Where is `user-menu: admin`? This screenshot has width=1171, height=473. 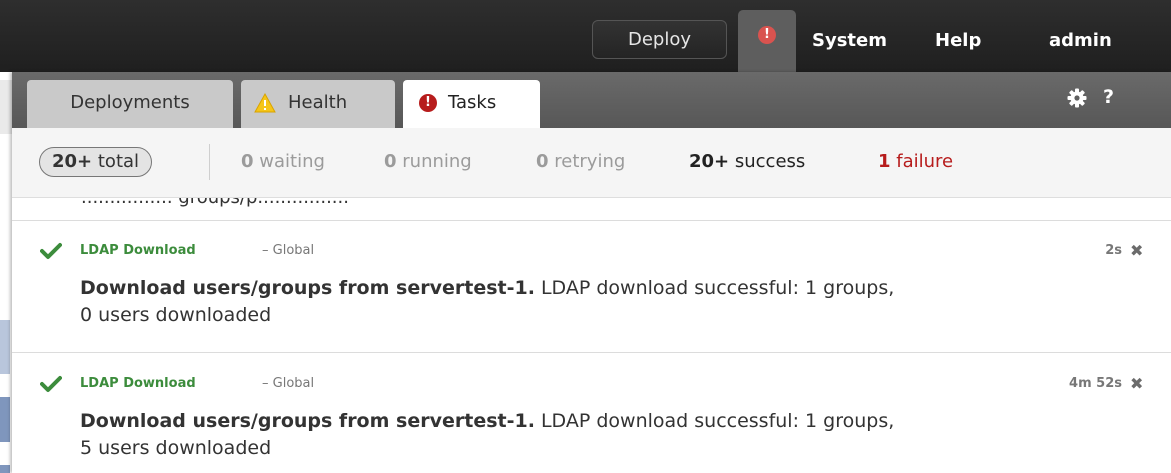 user-menu: admin is located at coordinates (1080, 41).